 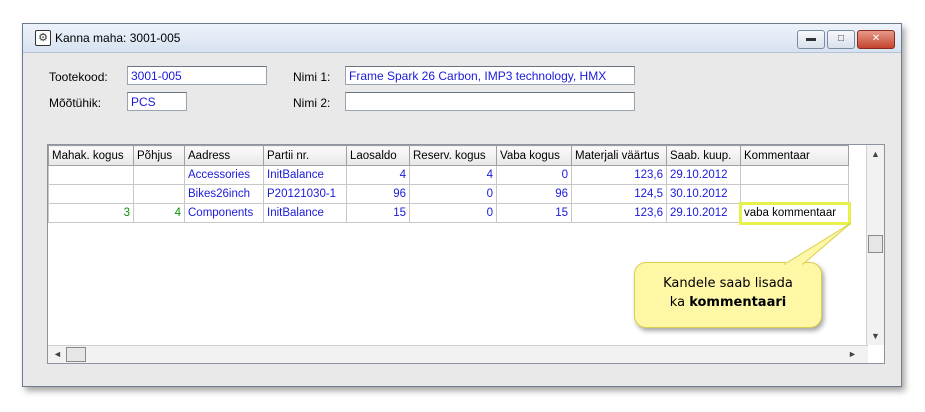 I want to click on callout-line2-prefix: ka, so click(x=679, y=302).